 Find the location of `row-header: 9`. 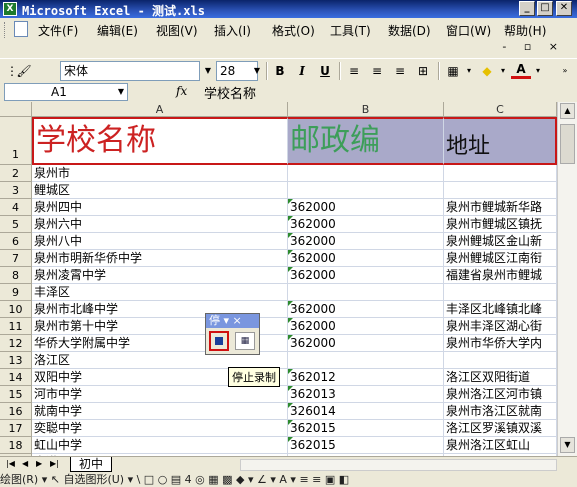

row-header: 9 is located at coordinates (16, 292).